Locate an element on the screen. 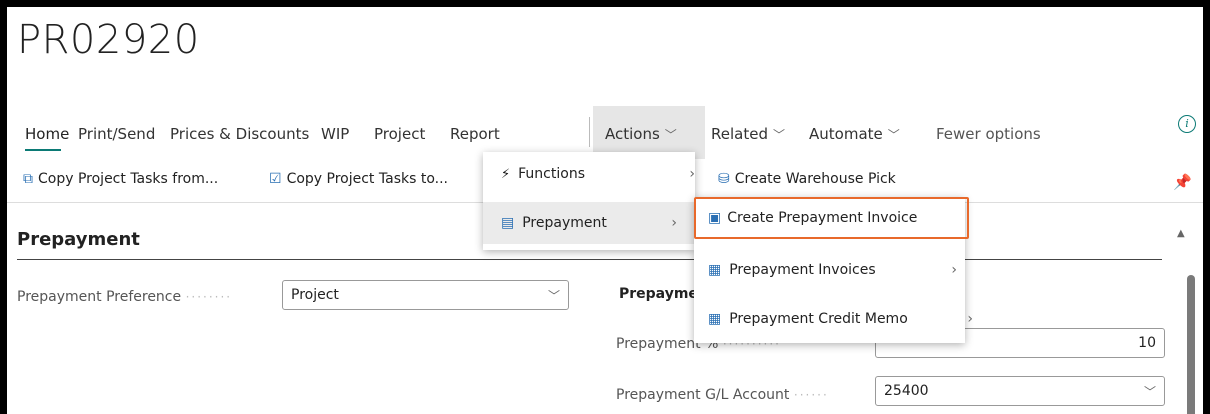 Image resolution: width=1210 pixels, height=414 pixels. tab-automate-label: Automate is located at coordinates (846, 134).